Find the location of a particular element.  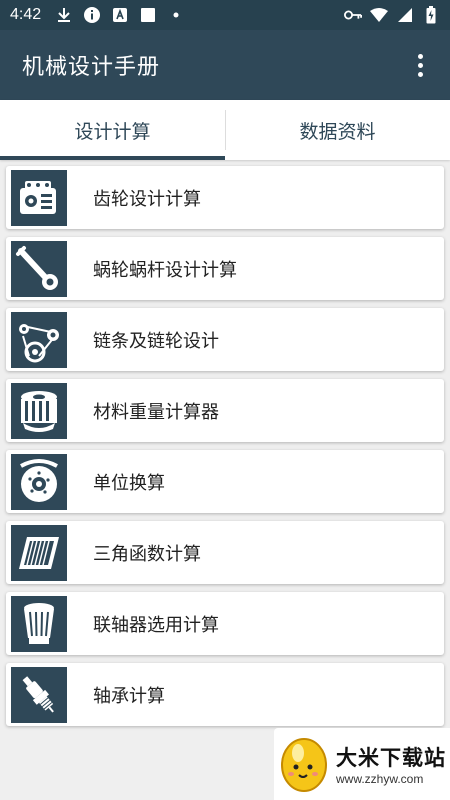

status-left-icons is located at coordinates (120, 15).